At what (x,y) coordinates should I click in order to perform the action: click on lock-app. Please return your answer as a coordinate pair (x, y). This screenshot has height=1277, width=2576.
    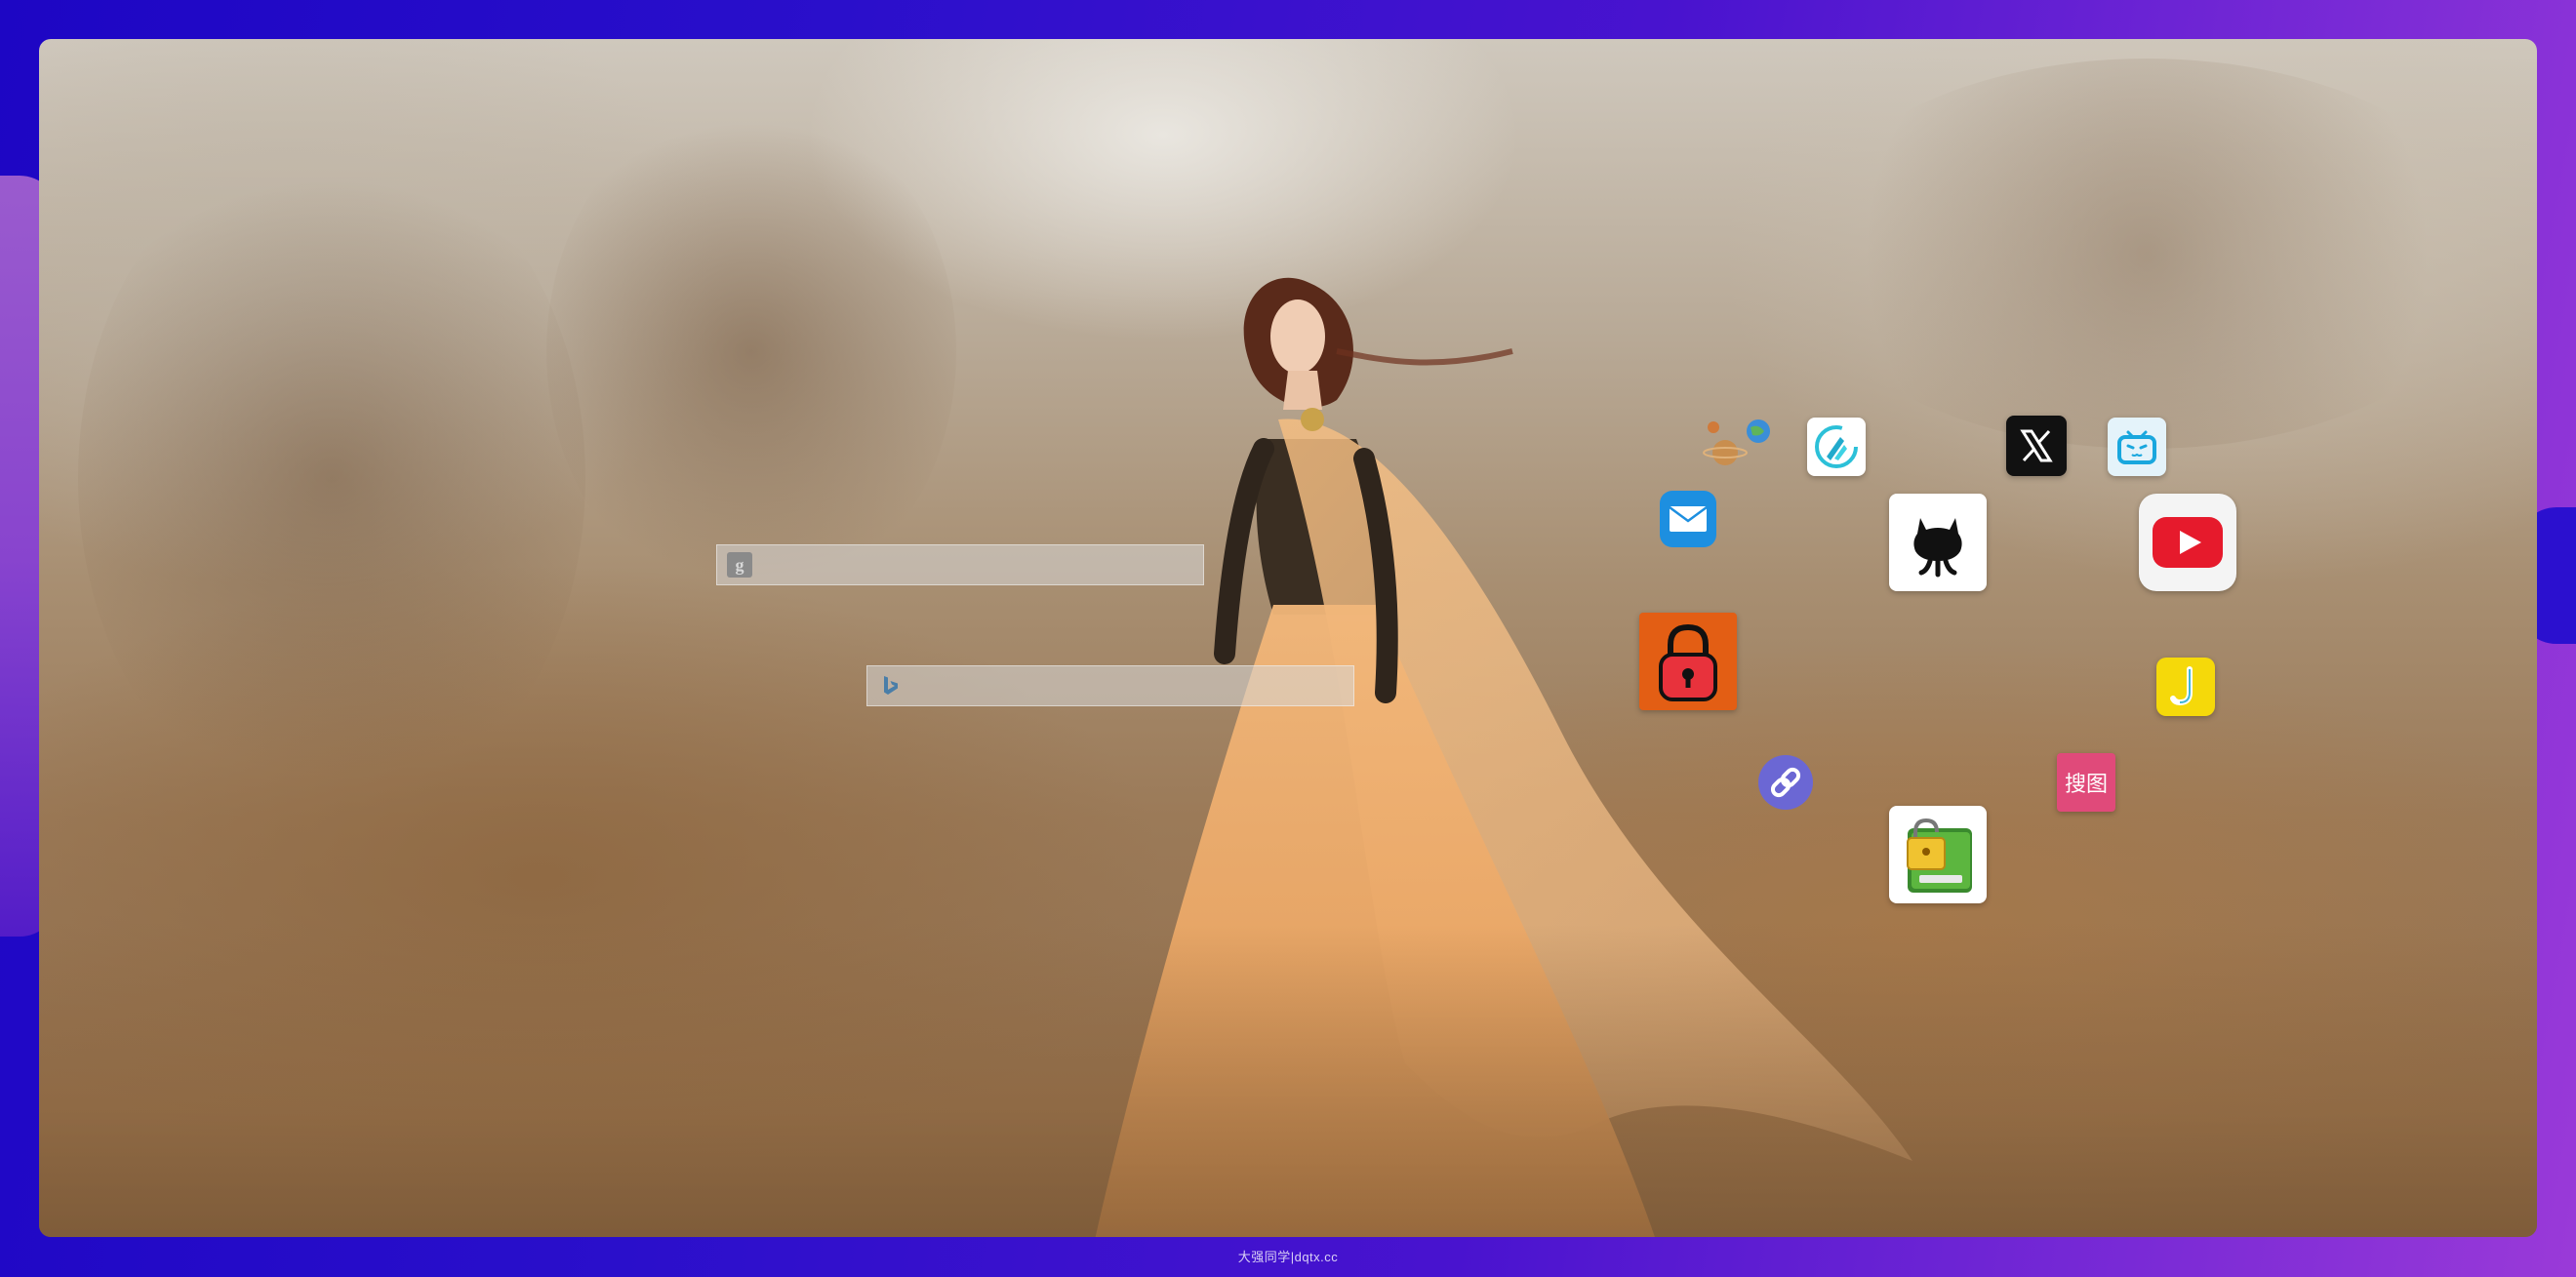
    Looking at the image, I should click on (1688, 661).